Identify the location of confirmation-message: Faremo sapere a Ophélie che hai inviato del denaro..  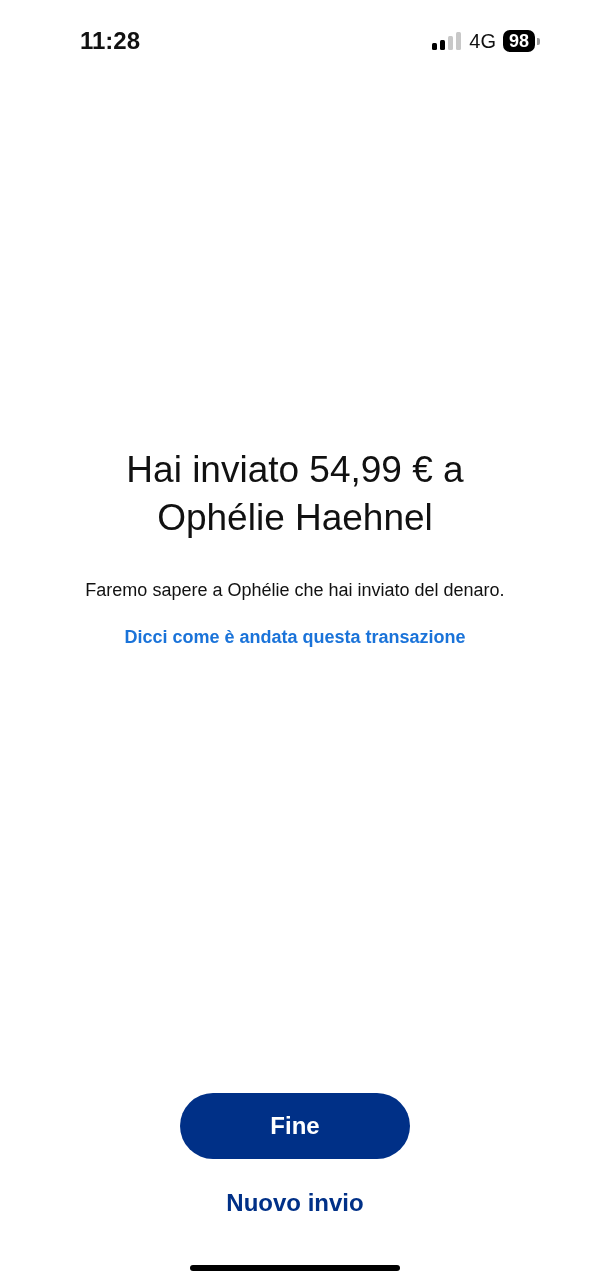
(295, 590).